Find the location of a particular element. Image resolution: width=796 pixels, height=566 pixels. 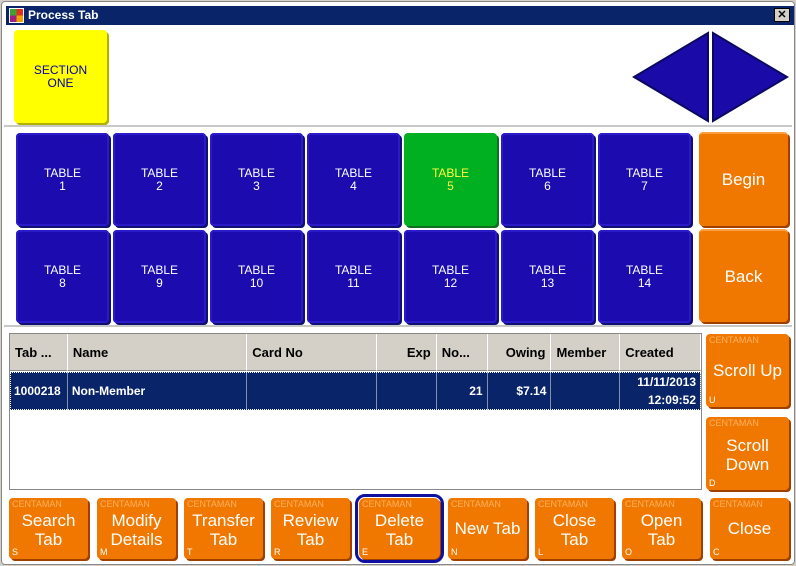

button-label: New Tab is located at coordinates (487, 528).